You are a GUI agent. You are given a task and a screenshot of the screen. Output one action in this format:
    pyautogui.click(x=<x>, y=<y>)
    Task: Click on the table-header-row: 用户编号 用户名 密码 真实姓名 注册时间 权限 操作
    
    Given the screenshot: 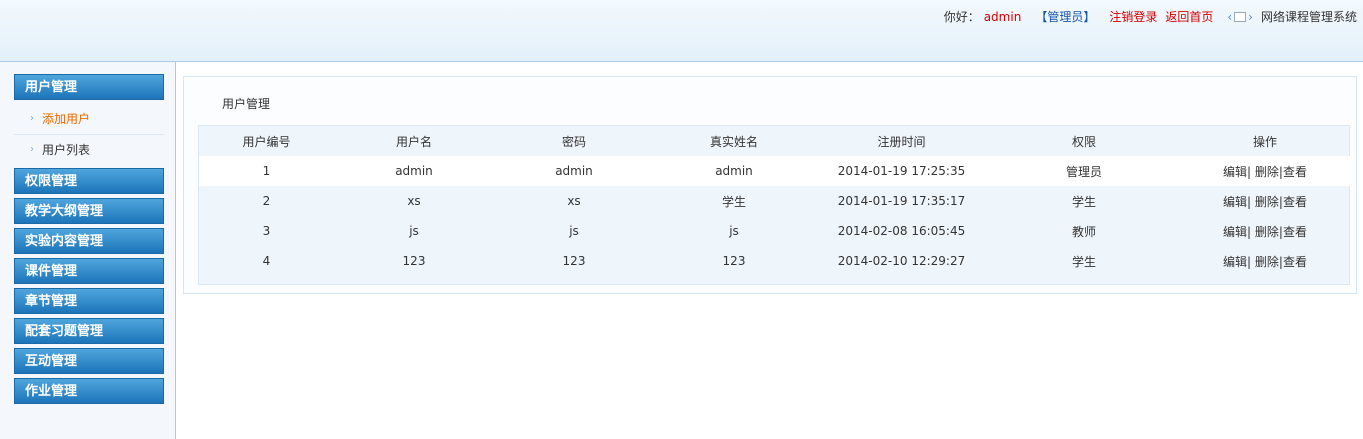 What is the action you would take?
    pyautogui.click(x=775, y=141)
    